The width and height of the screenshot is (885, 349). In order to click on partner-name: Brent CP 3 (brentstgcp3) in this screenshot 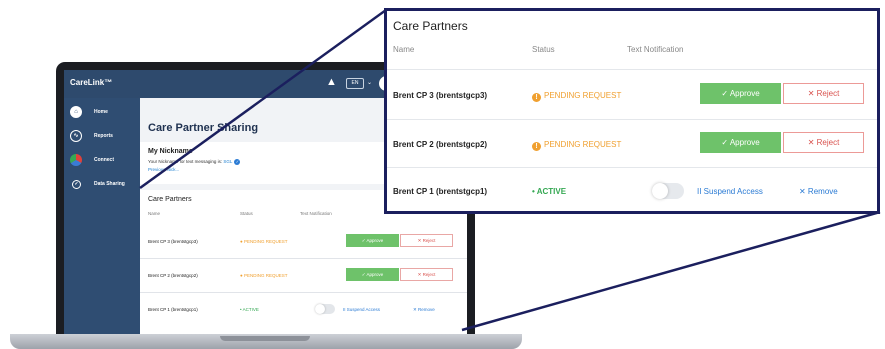, I will do `click(440, 95)`.